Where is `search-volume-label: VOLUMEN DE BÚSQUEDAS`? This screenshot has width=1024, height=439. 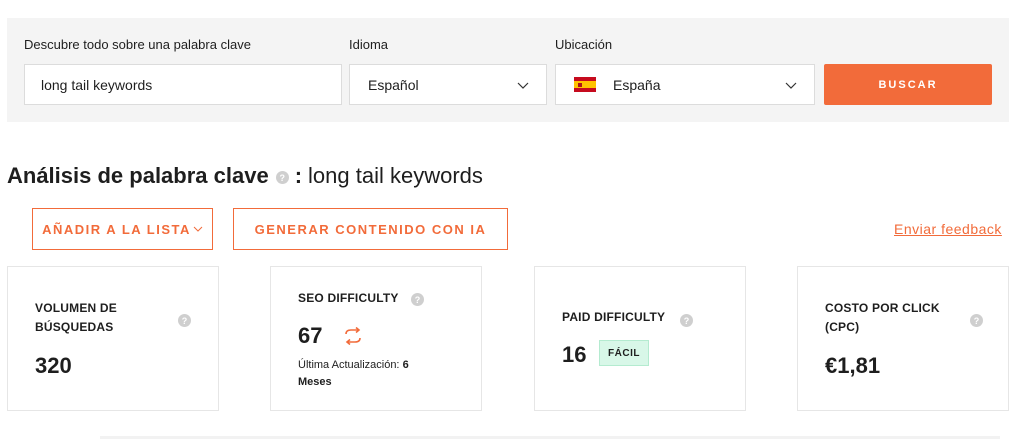 search-volume-label: VOLUMEN DE BÚSQUEDAS is located at coordinates (76, 317).